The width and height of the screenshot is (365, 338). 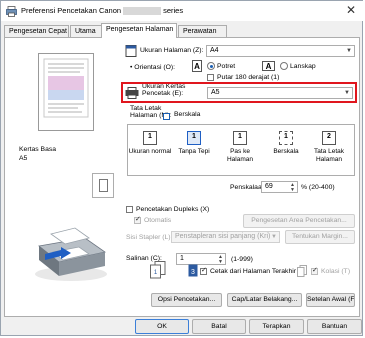 What do you see at coordinates (187, 114) in the screenshot?
I see `page-layout-current: Berskala` at bounding box center [187, 114].